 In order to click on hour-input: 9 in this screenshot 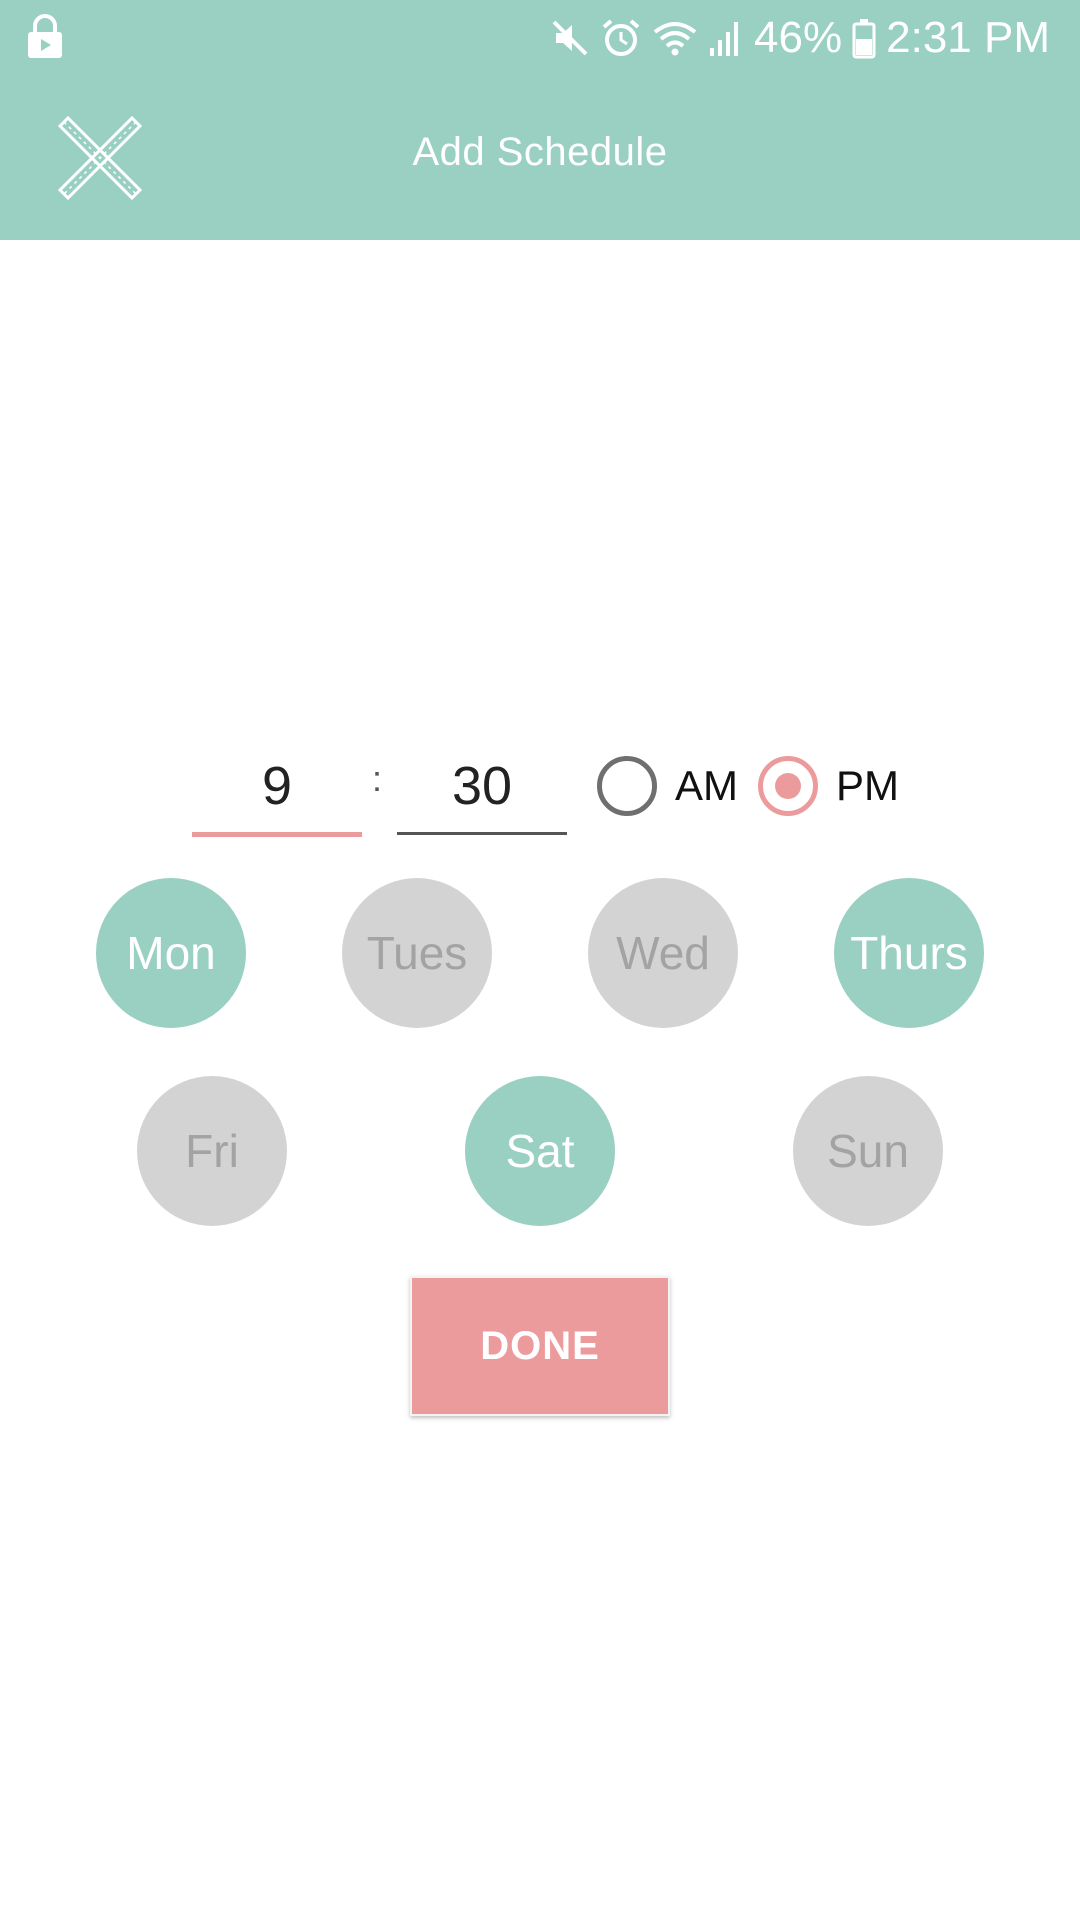, I will do `click(277, 788)`.